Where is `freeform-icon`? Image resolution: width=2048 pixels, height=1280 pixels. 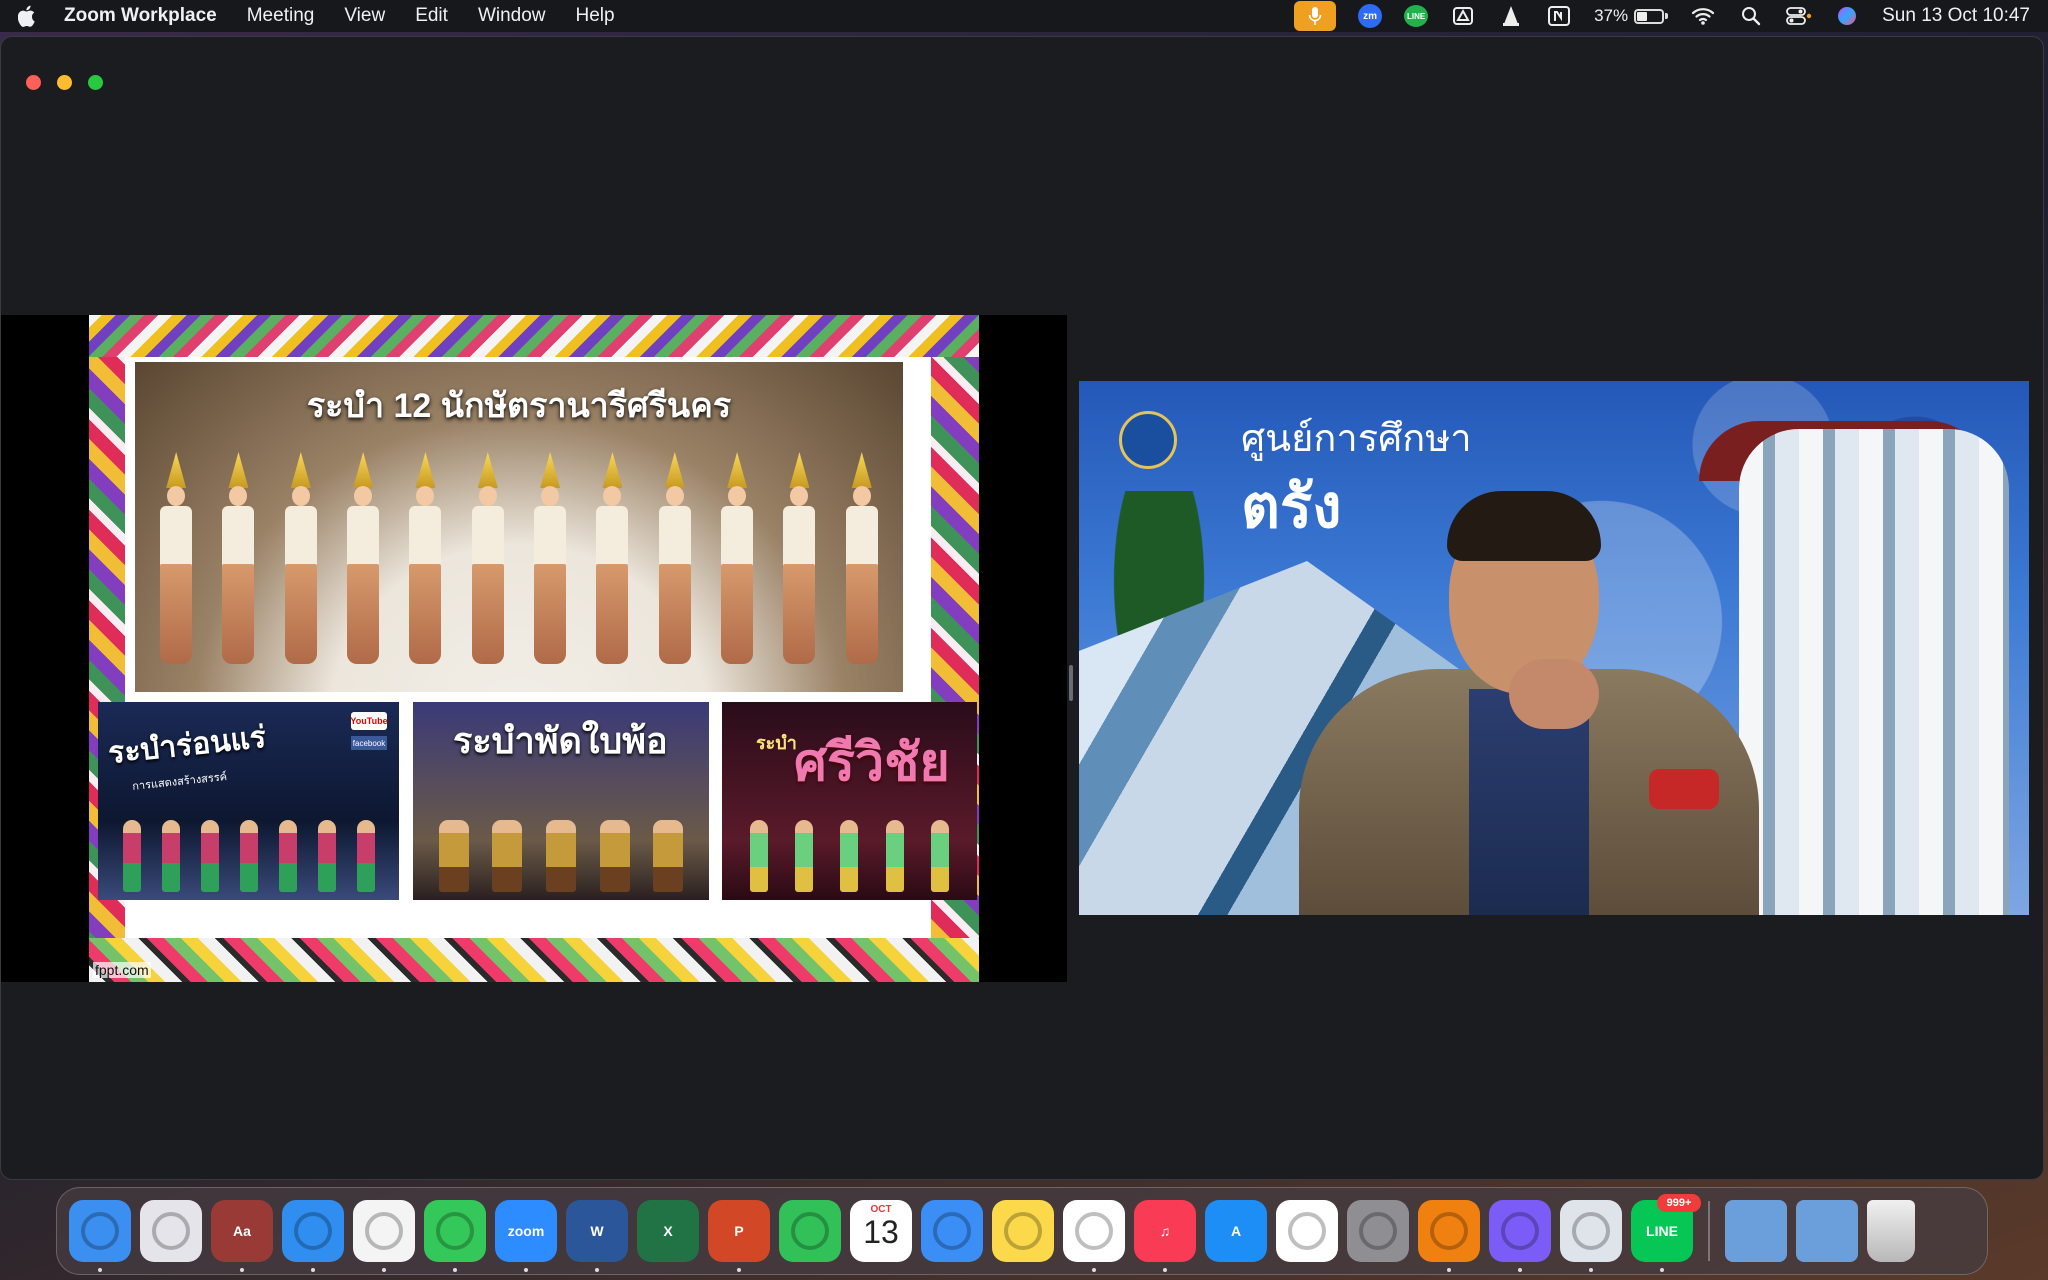 freeform-icon is located at coordinates (1094, 1236).